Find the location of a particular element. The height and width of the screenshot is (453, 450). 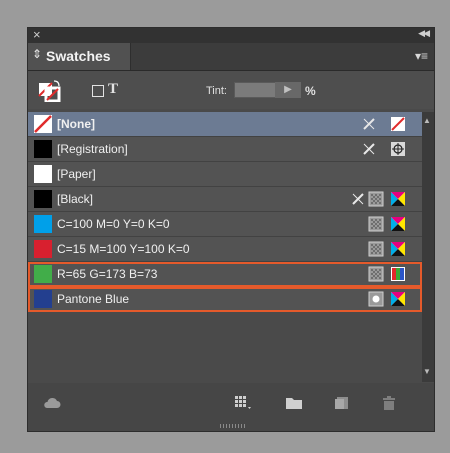

tab-swatches: ⇕ Swatches is located at coordinates (79, 56).